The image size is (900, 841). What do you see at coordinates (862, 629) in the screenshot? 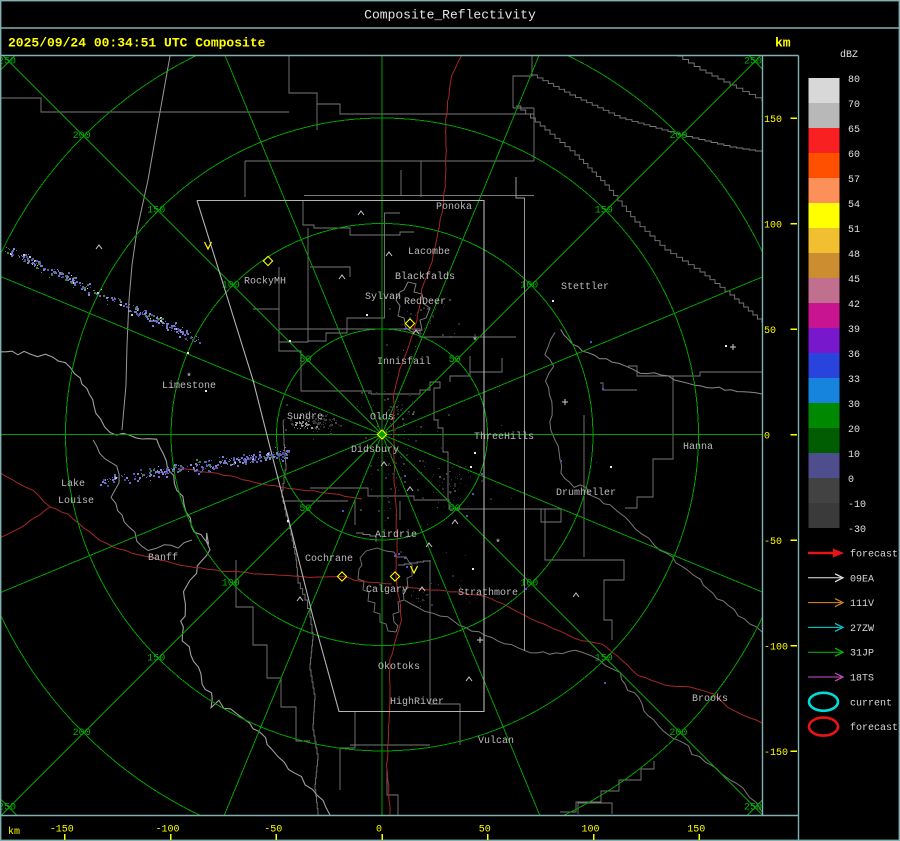
I see `svg-text: 27ZW` at bounding box center [862, 629].